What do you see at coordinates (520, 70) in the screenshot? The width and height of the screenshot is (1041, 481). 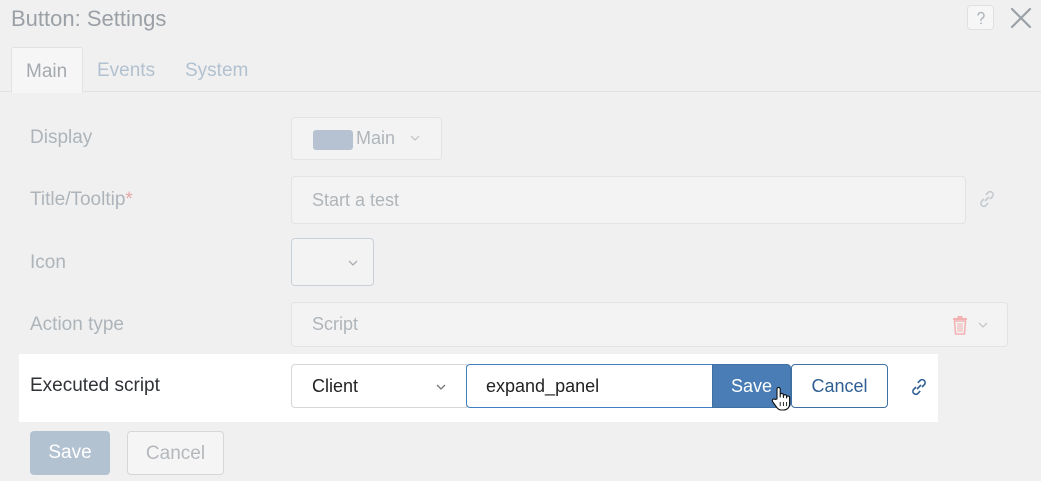 I see `tab-bar: Main Events System` at bounding box center [520, 70].